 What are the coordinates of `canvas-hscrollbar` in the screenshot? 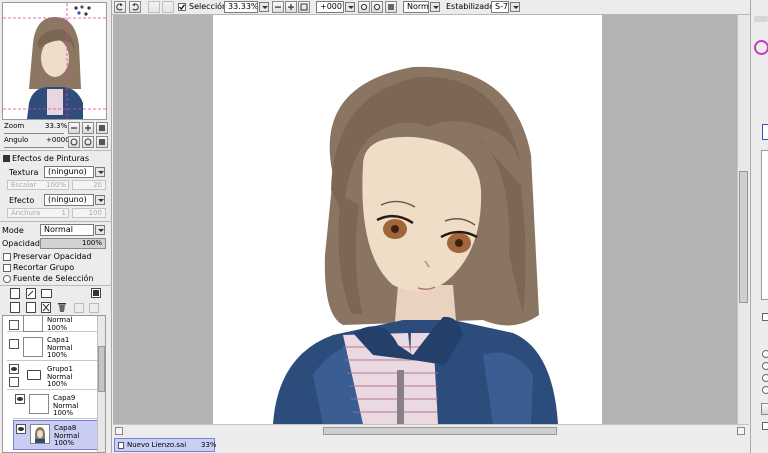 It's located at (431, 430).